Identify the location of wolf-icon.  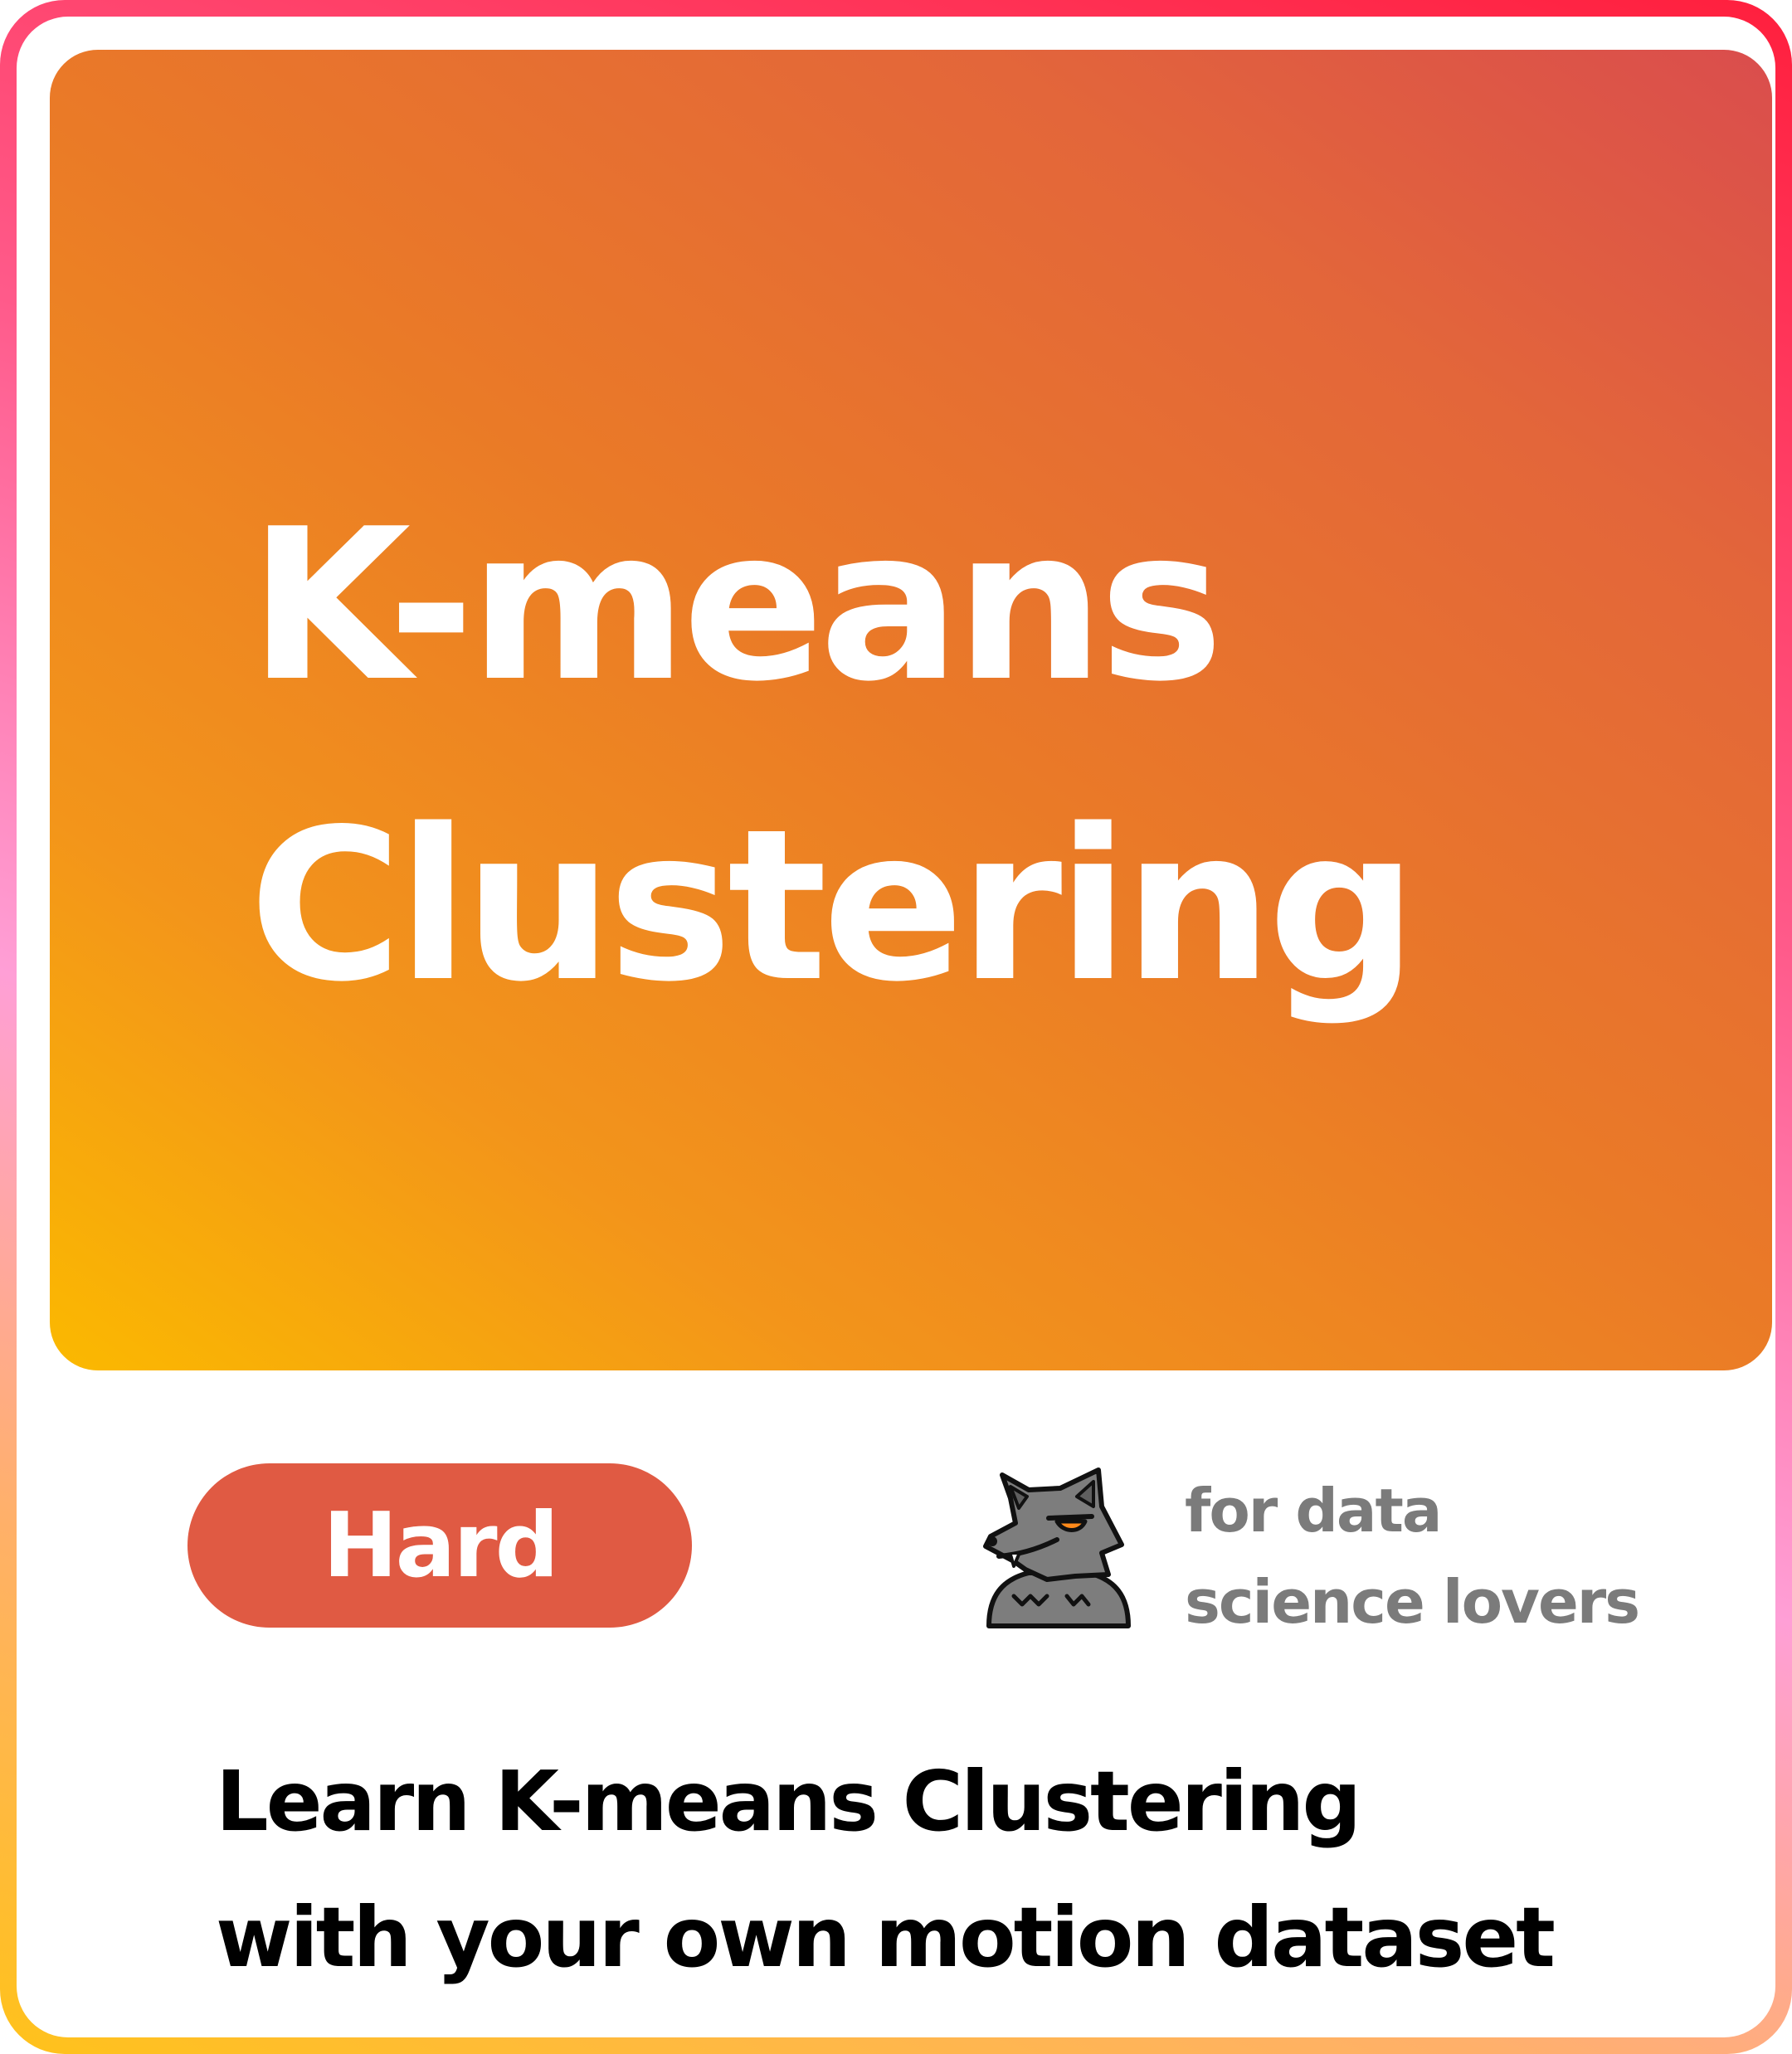
(1058, 1546).